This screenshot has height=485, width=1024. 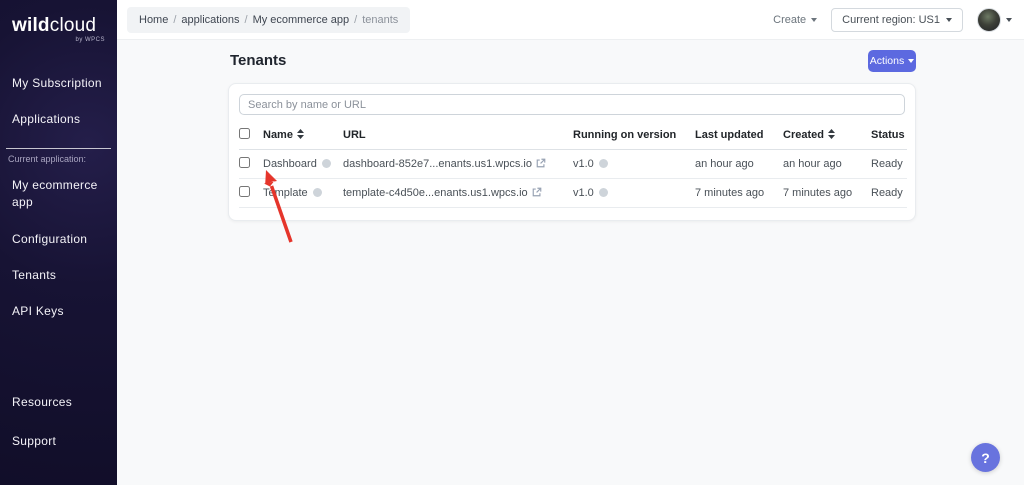 What do you see at coordinates (31, 25) in the screenshot?
I see `logo-text-bold: wild` at bounding box center [31, 25].